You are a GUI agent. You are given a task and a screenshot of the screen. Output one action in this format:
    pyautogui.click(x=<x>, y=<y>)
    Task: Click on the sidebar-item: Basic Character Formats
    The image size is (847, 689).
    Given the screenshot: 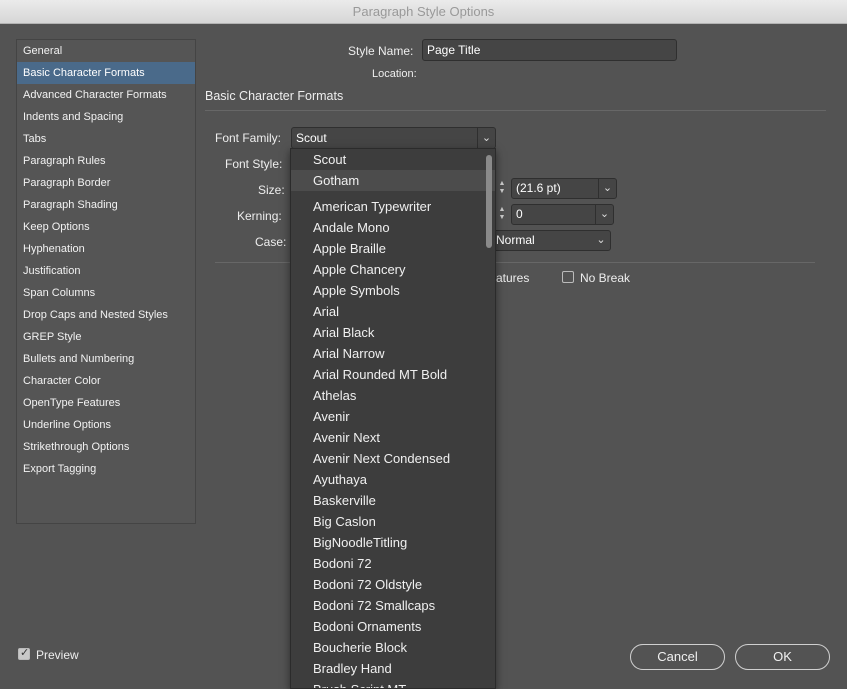 What is the action you would take?
    pyautogui.click(x=106, y=73)
    